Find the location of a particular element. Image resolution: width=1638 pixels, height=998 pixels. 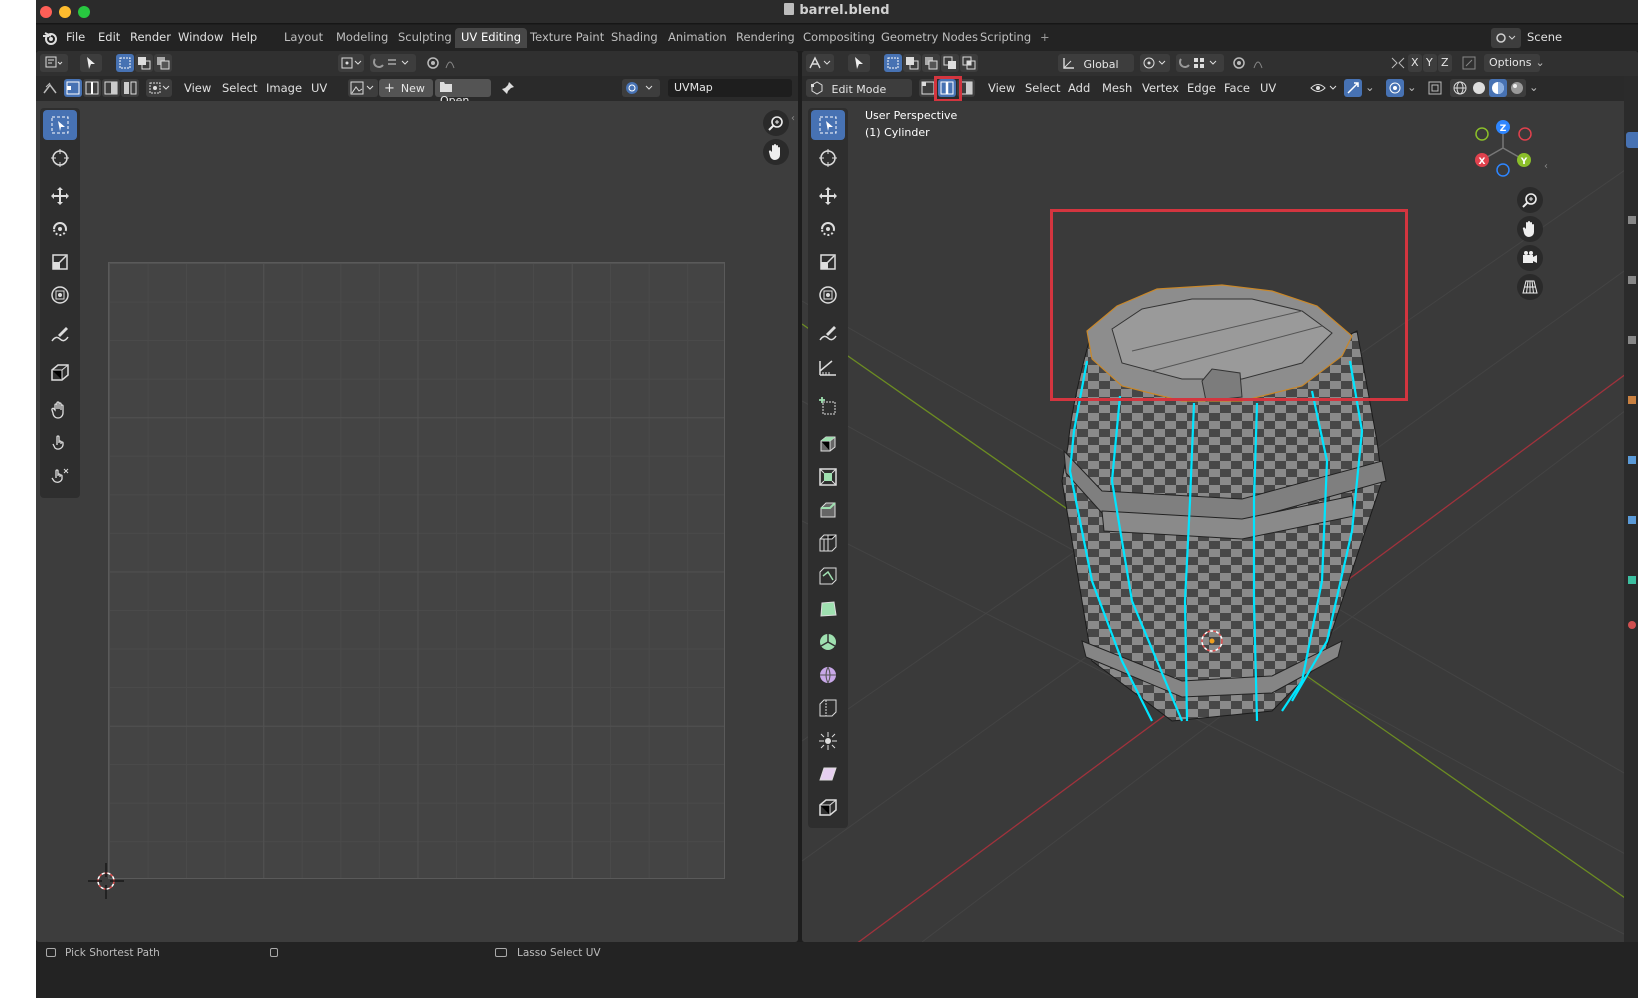

uv-vertex-select-button is located at coordinates (73, 88).